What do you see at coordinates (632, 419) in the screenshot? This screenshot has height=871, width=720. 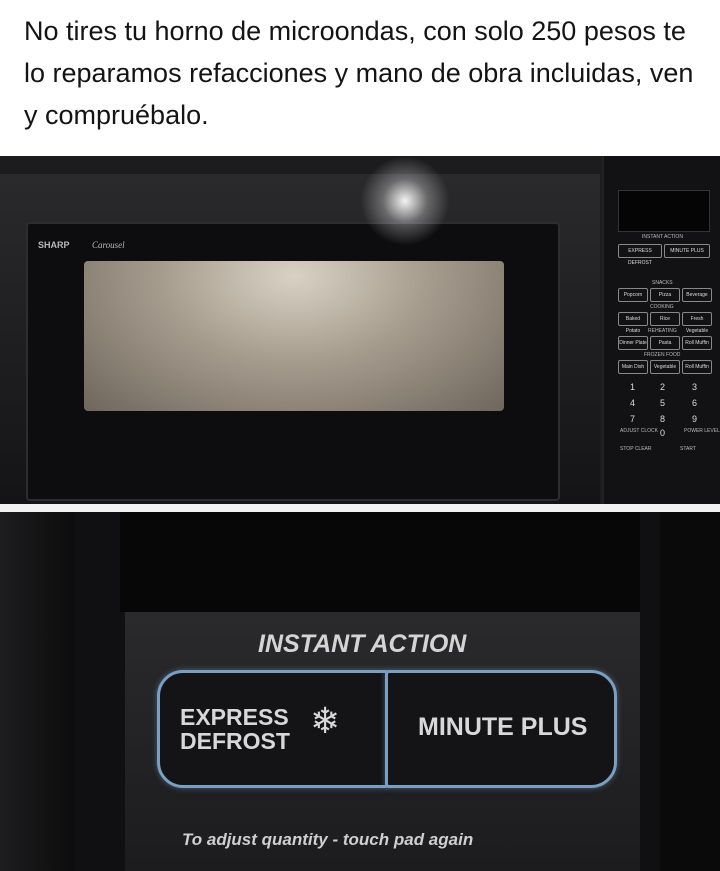 I see `key-7: 7` at bounding box center [632, 419].